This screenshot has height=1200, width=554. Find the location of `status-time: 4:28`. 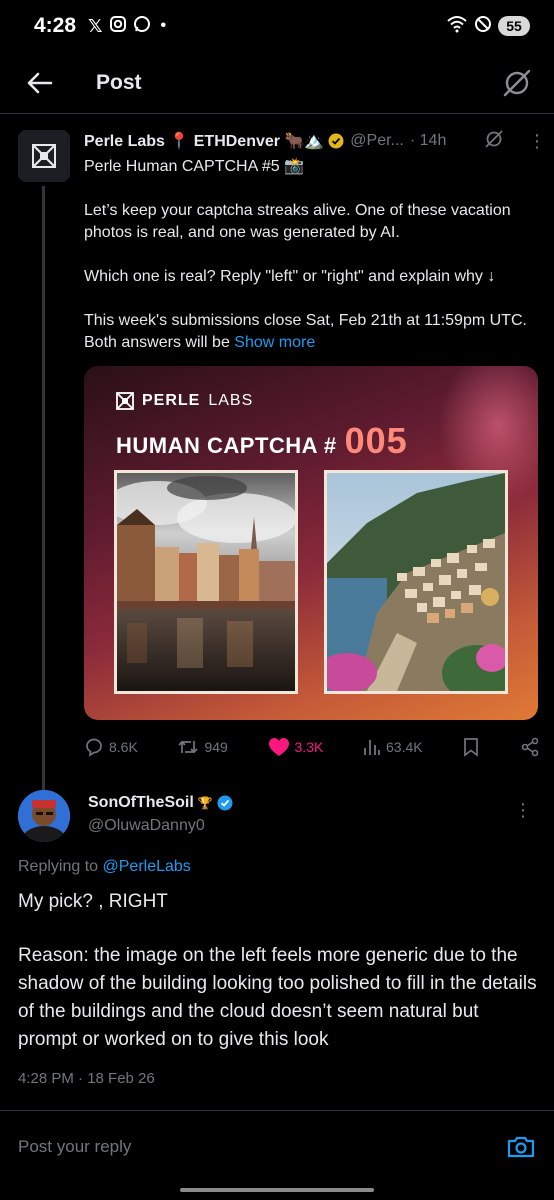

status-time: 4:28 is located at coordinates (55, 25).